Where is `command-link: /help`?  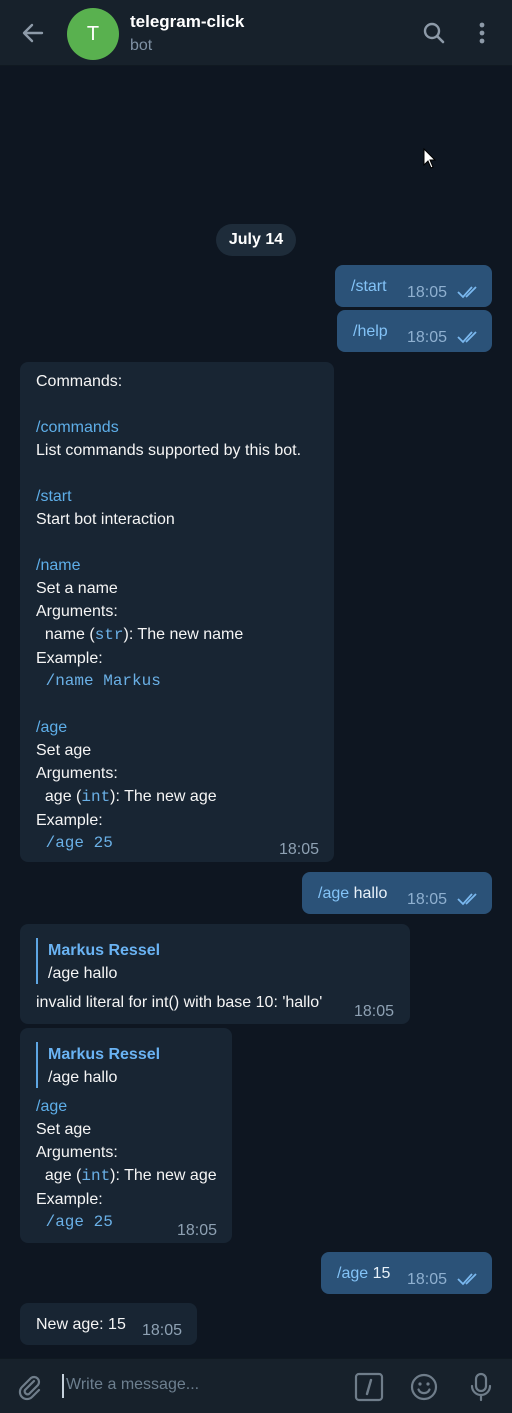 command-link: /help is located at coordinates (370, 331).